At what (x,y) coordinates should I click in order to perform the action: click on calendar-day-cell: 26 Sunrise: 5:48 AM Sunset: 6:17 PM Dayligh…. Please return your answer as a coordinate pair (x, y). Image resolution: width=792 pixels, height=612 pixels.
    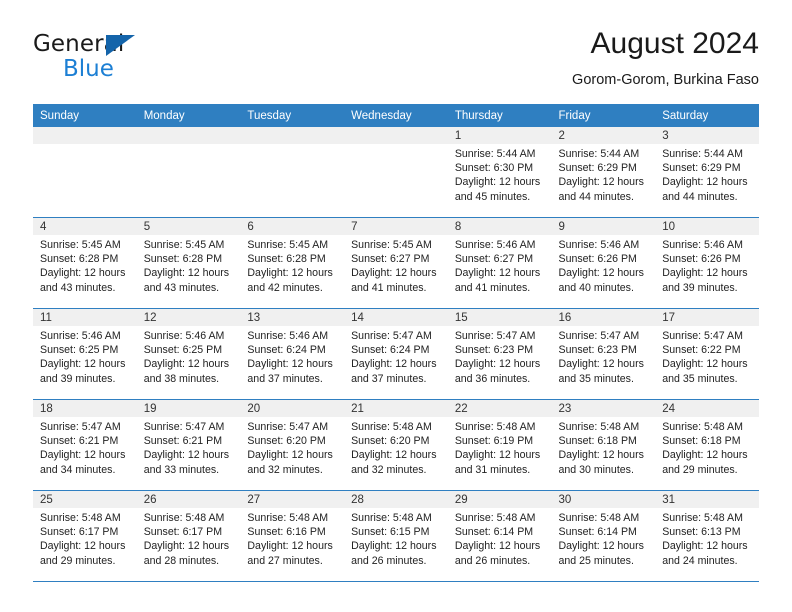
    Looking at the image, I should click on (188, 536).